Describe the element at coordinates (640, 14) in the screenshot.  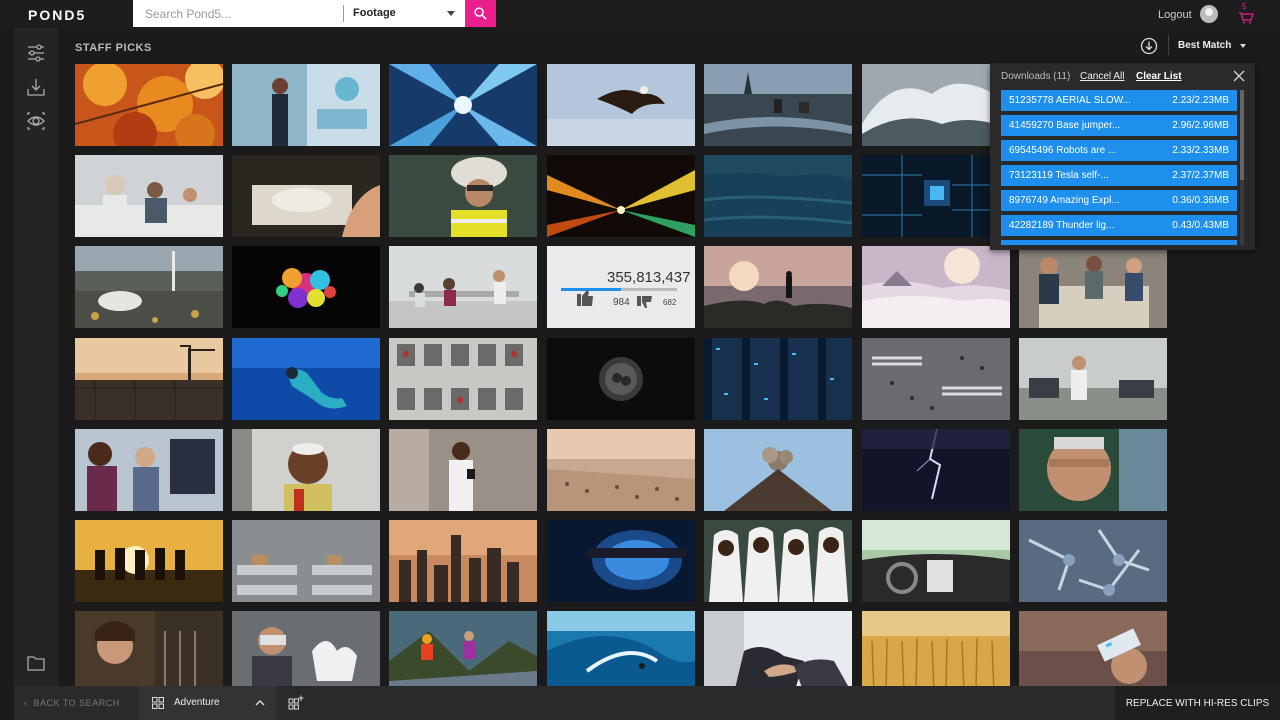
I see `top-bar: POND5 Footage Logout 5` at that location.